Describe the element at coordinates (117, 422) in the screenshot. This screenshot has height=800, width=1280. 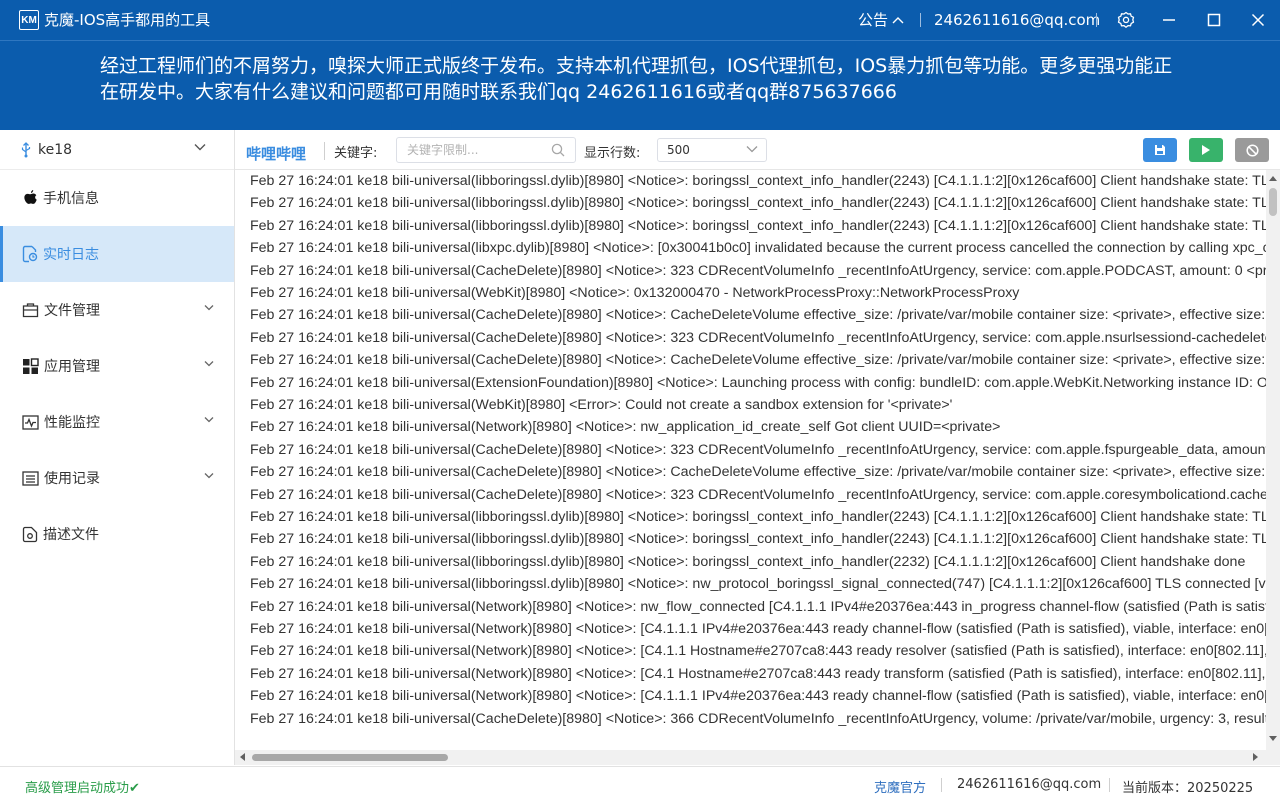
I see `sidebar-item-performance: 性能监控` at that location.